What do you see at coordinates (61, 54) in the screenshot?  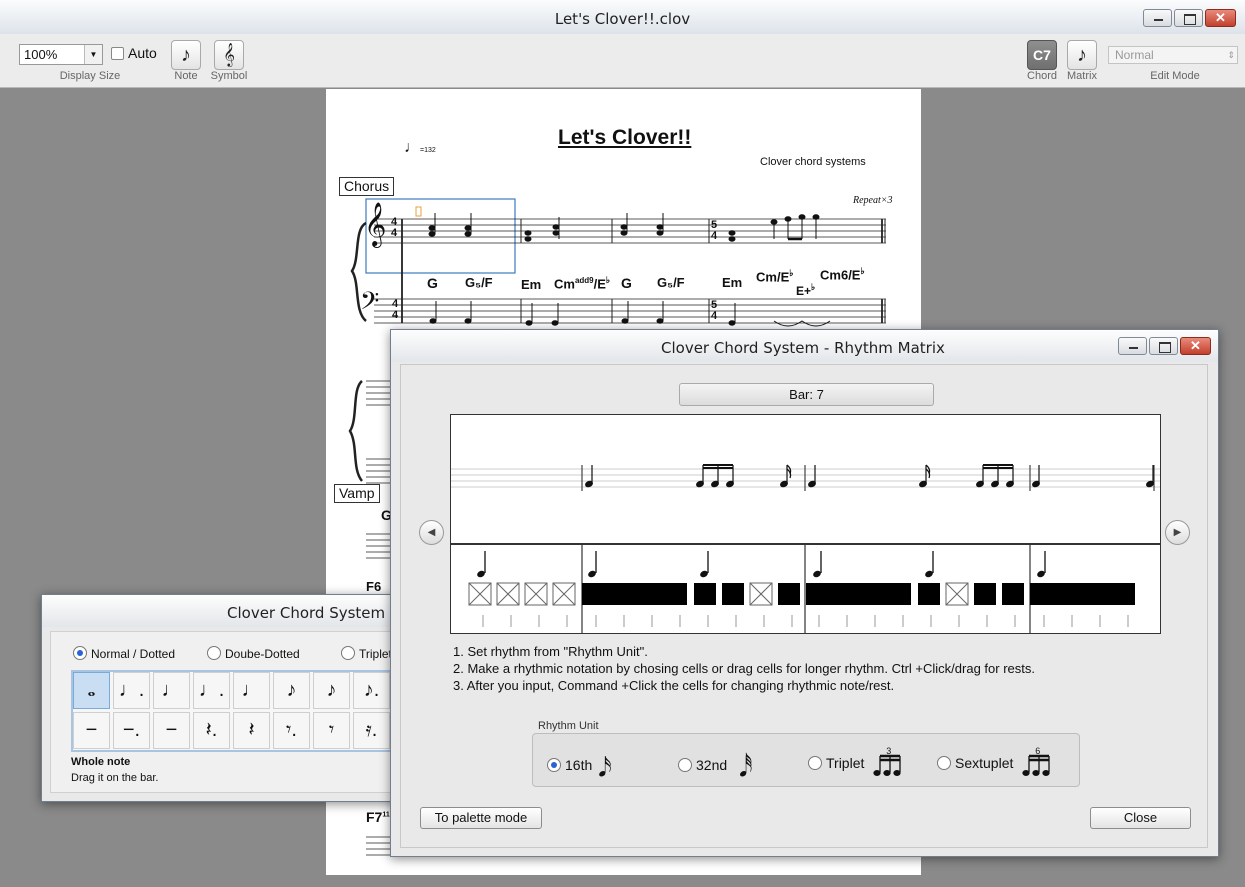 I see `zoom-select: 100% ▼` at bounding box center [61, 54].